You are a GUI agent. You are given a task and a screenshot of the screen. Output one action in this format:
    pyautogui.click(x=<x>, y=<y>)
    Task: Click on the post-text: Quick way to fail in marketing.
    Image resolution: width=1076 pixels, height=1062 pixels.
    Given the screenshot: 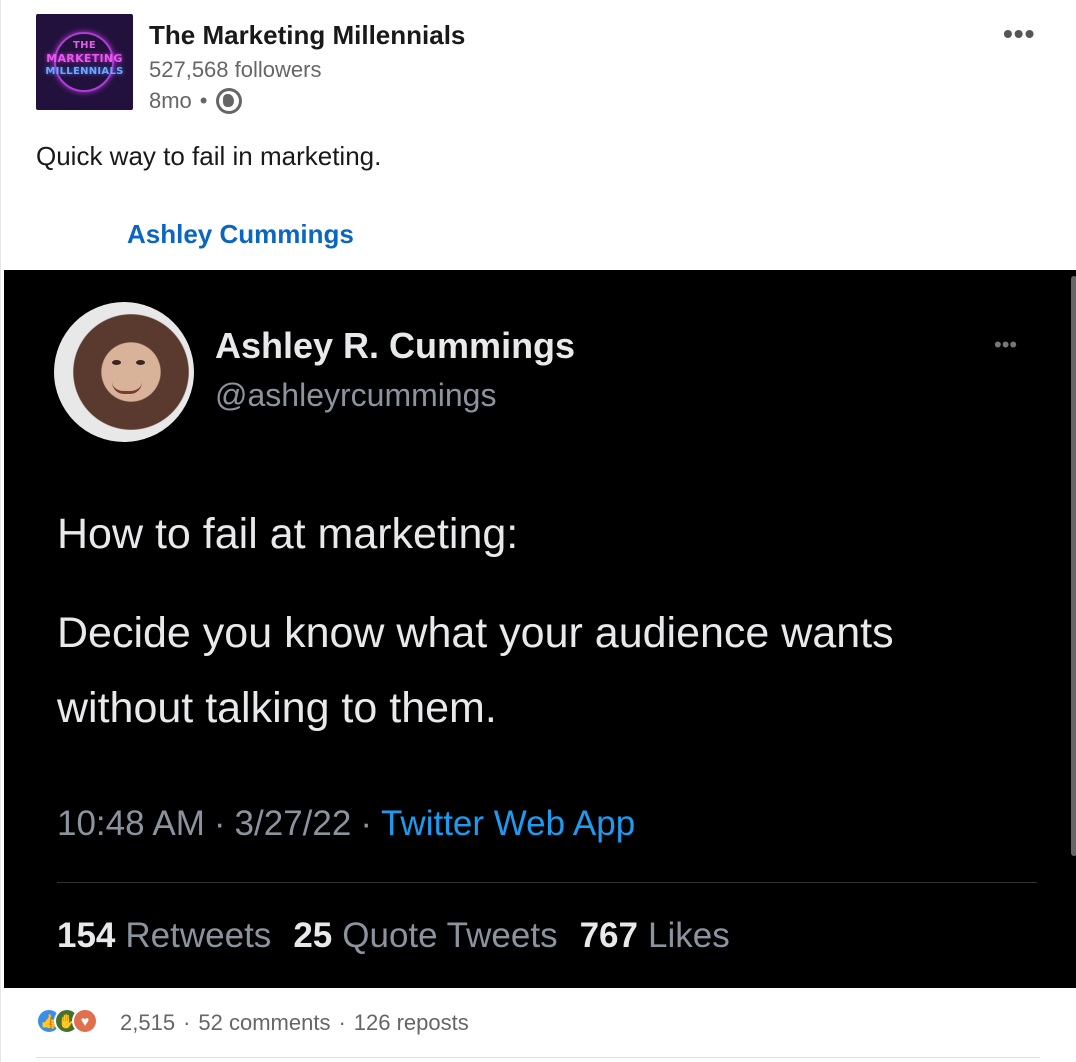 What is the action you would take?
    pyautogui.click(x=209, y=156)
    